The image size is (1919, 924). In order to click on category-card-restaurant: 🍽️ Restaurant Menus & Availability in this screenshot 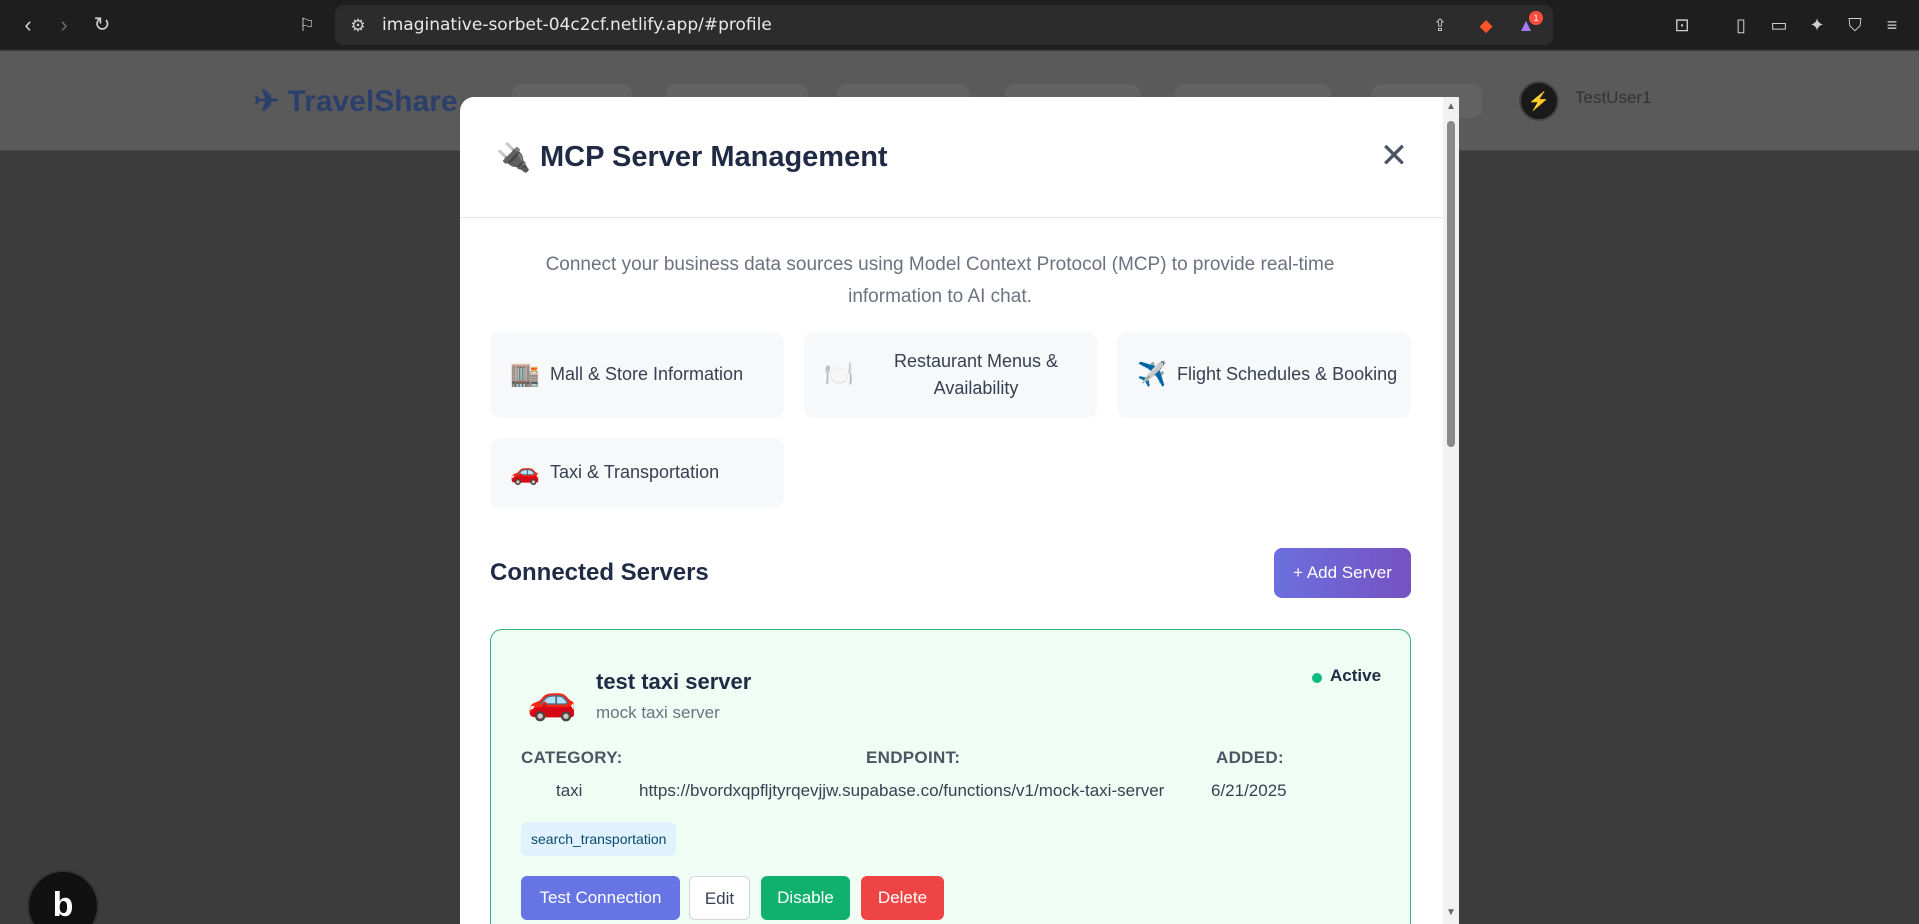, I will do `click(950, 375)`.